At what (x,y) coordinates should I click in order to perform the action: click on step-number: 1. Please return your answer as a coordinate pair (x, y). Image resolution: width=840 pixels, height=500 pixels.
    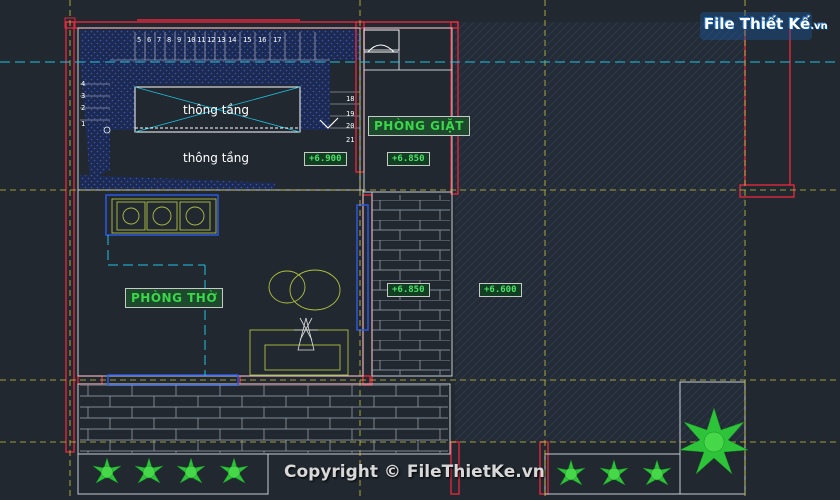
    Looking at the image, I should click on (83, 124).